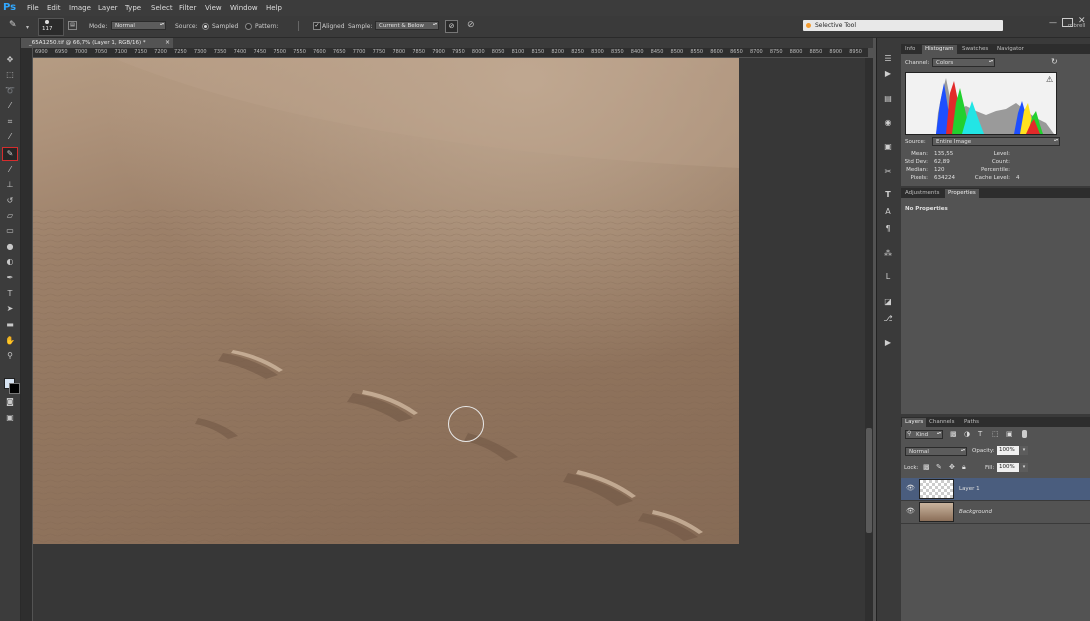 Image resolution: width=1090 pixels, height=621 pixels. What do you see at coordinates (969, 489) in the screenshot?
I see `layer-name: Layer 1` at bounding box center [969, 489].